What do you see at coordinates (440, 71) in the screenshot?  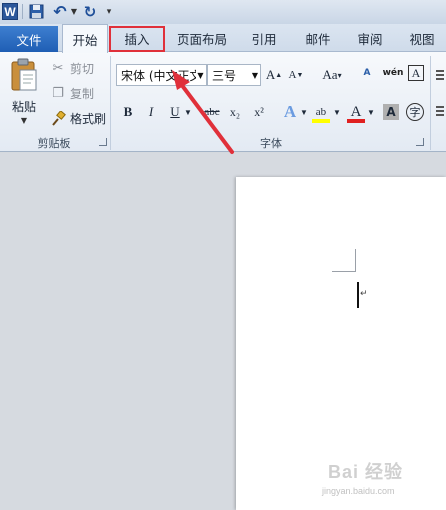 I see `bullet-list-icon` at bounding box center [440, 71].